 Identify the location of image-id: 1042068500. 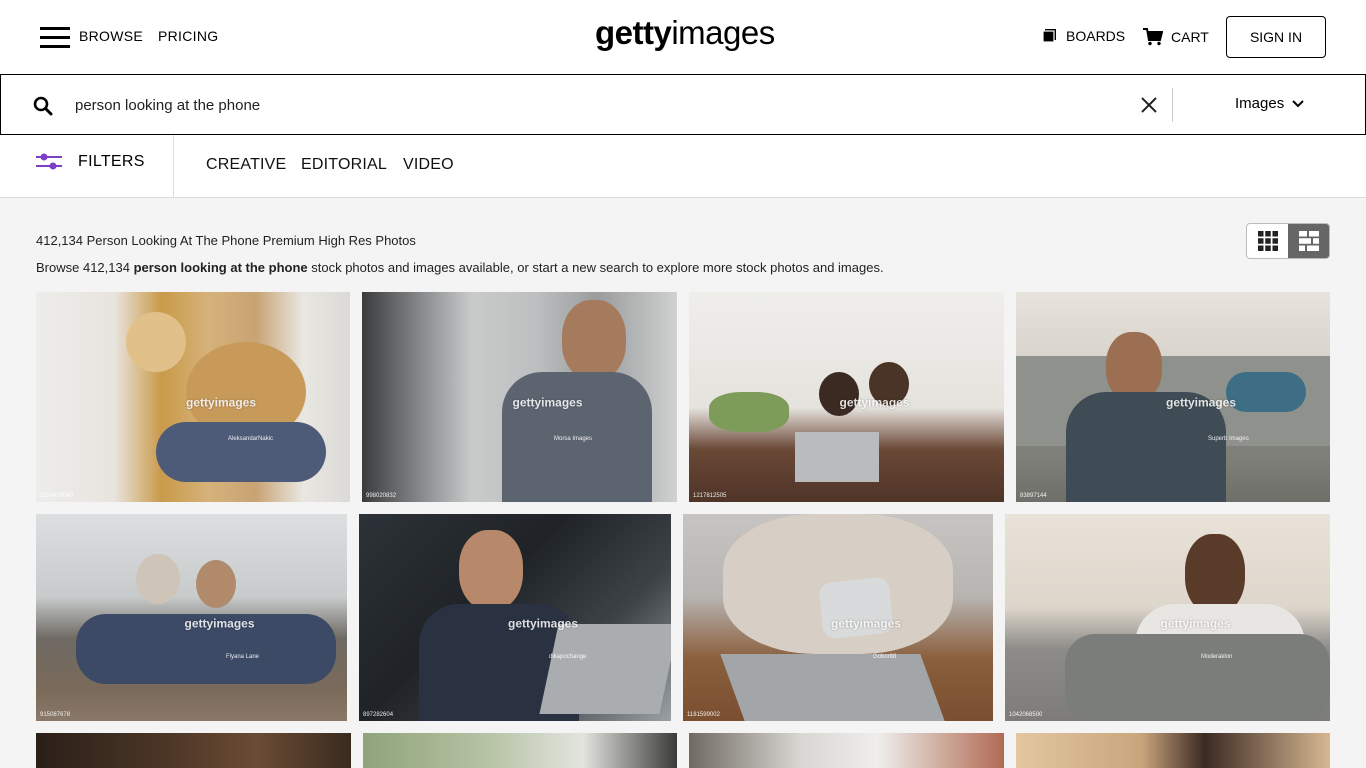
(1026, 715).